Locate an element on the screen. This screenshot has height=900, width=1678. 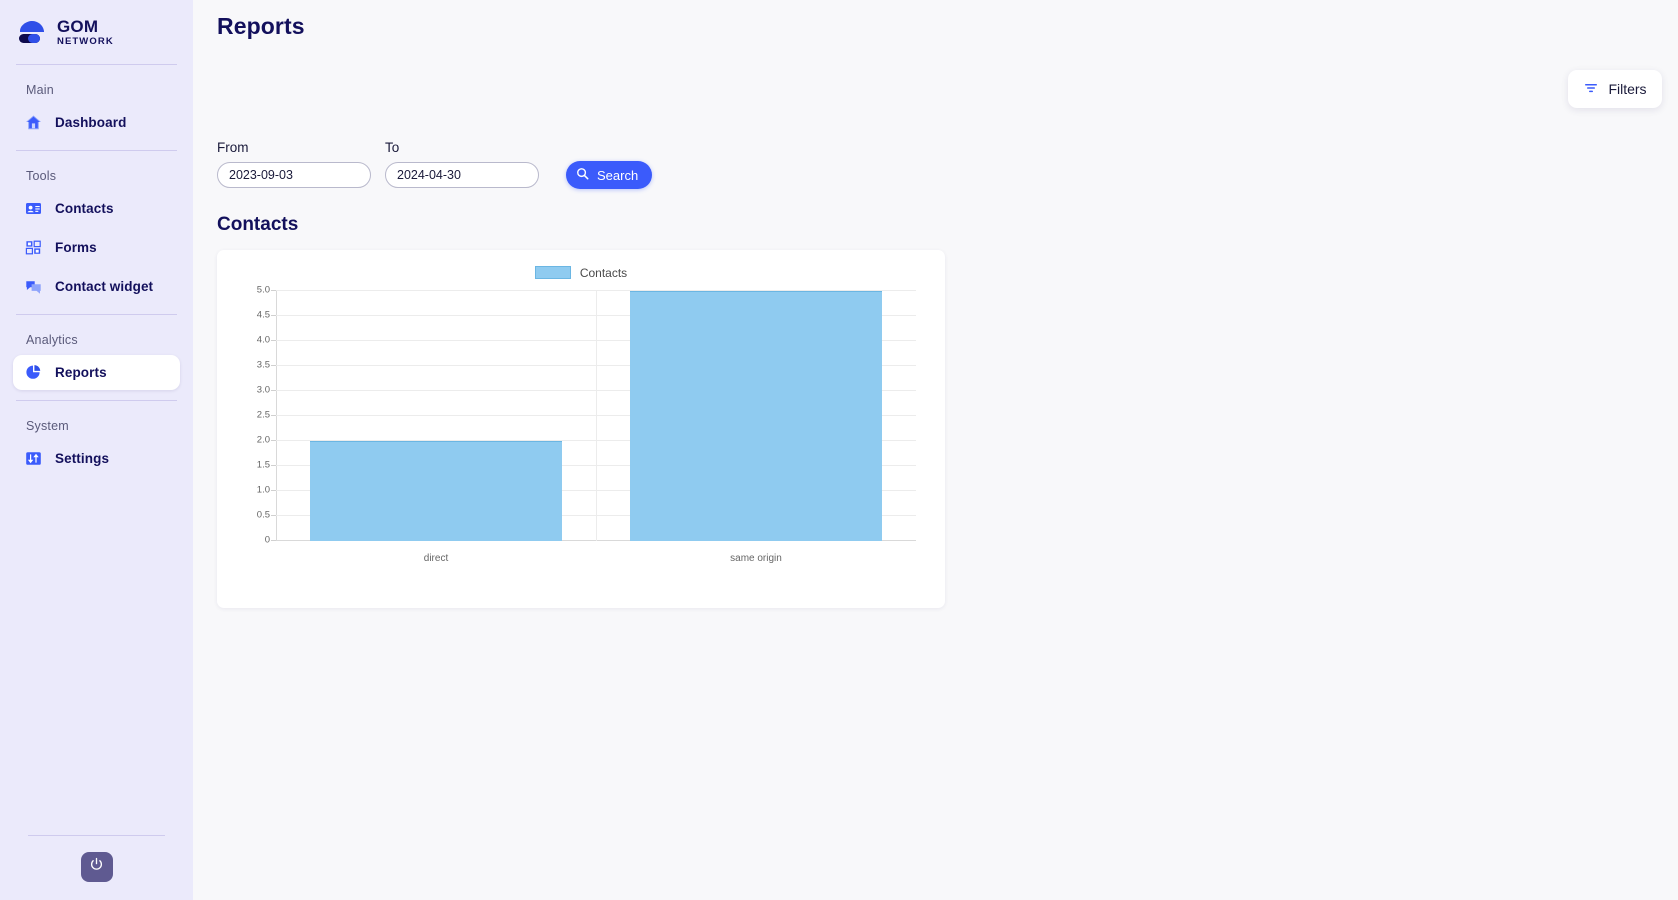
x-axis-tick-label: same origin is located at coordinates (756, 558).